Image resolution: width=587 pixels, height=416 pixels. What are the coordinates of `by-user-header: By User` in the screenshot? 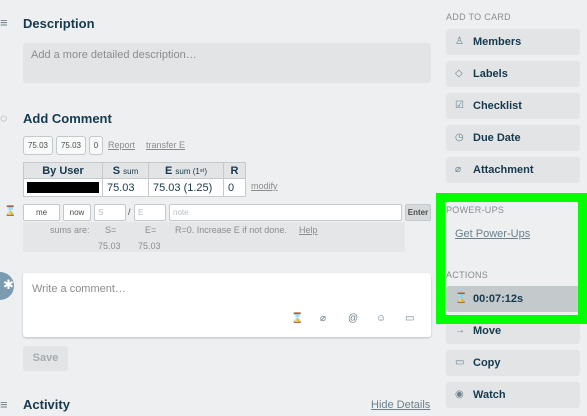 It's located at (63, 170).